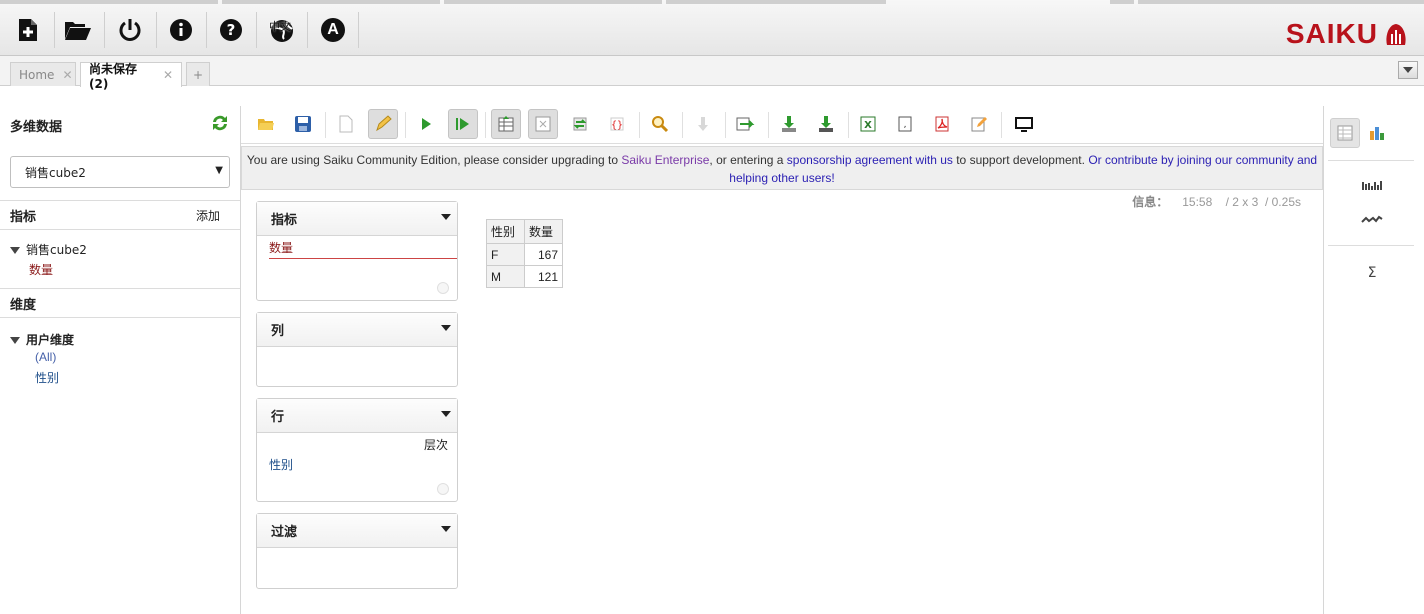 This screenshot has height=614, width=1424. Describe the element at coordinates (383, 124) in the screenshot. I see `edit-query-icon` at that location.